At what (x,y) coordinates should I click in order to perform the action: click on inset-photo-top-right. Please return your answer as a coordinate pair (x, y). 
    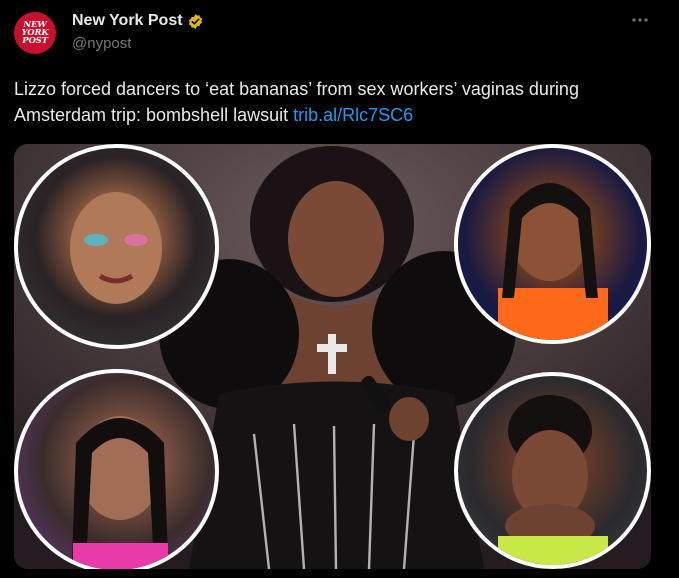
    Looking at the image, I should click on (552, 244).